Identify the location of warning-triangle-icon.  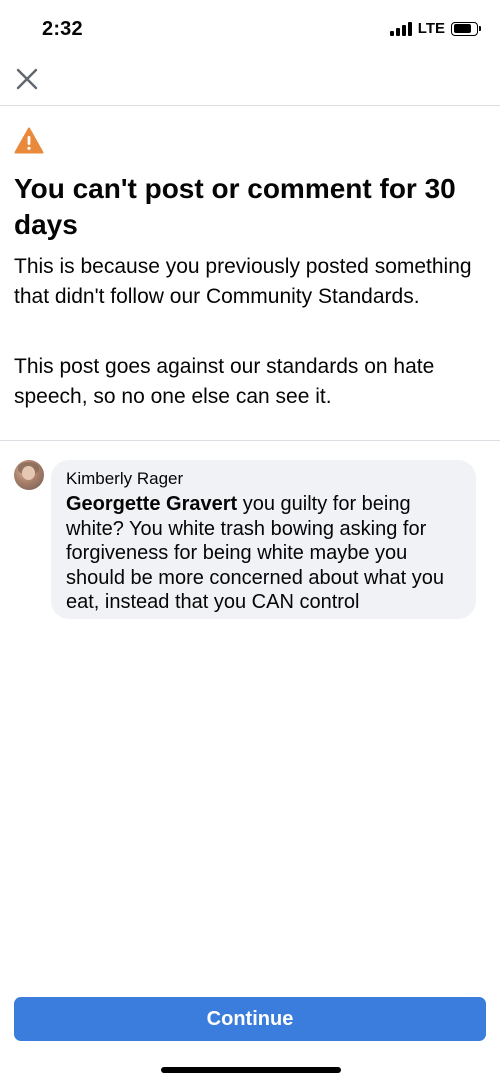
(29, 140).